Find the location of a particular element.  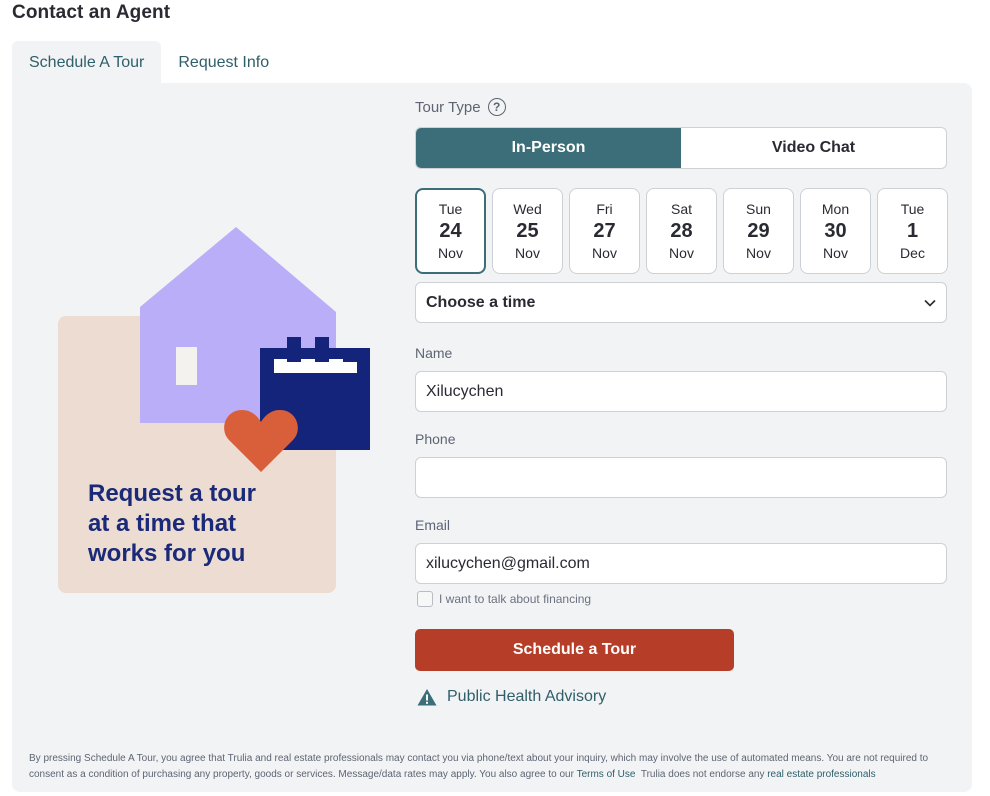

email-field is located at coordinates (681, 563).